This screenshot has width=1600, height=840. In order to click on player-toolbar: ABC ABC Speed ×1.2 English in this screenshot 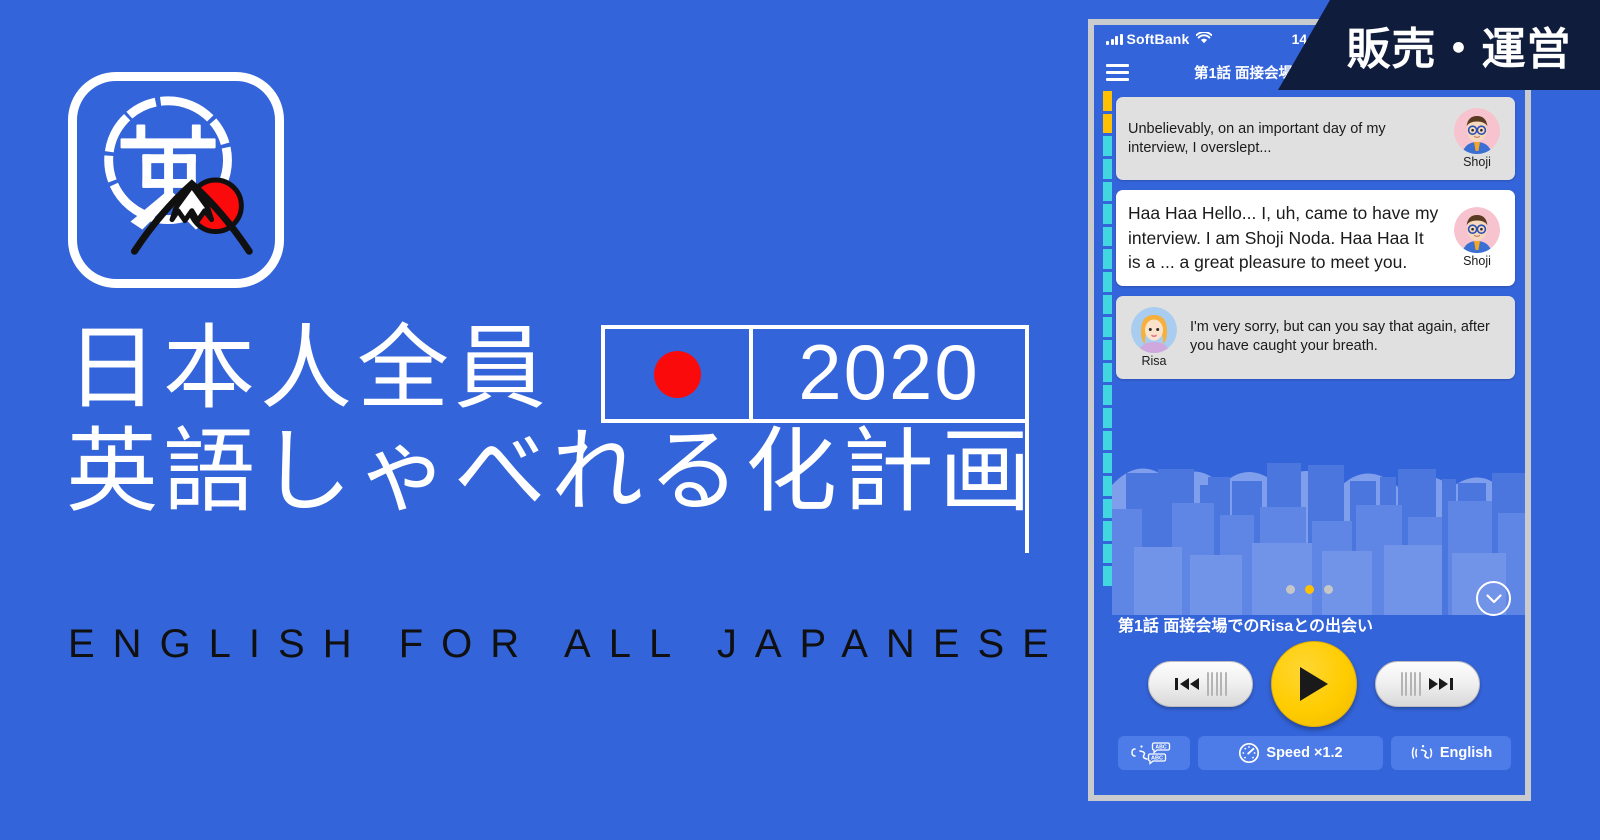, I will do `click(1320, 751)`.